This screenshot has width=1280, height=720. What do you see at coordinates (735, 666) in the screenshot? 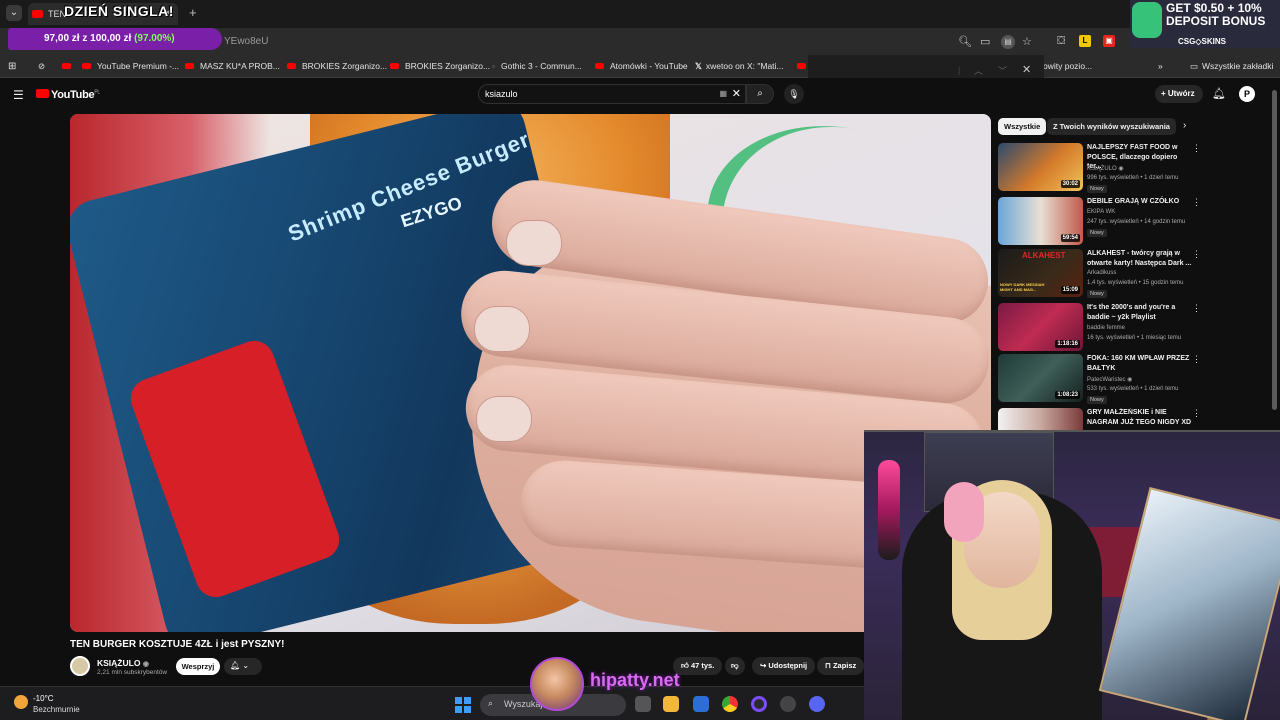
I see `dislike-button: 👎︎` at bounding box center [735, 666].